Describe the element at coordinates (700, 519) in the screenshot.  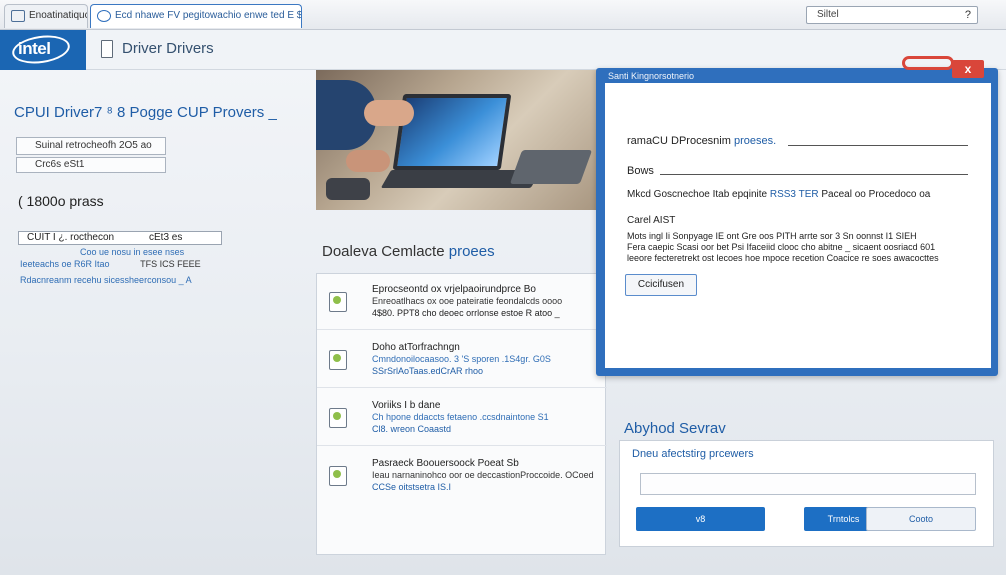
I see `primary-button-1: v8` at that location.